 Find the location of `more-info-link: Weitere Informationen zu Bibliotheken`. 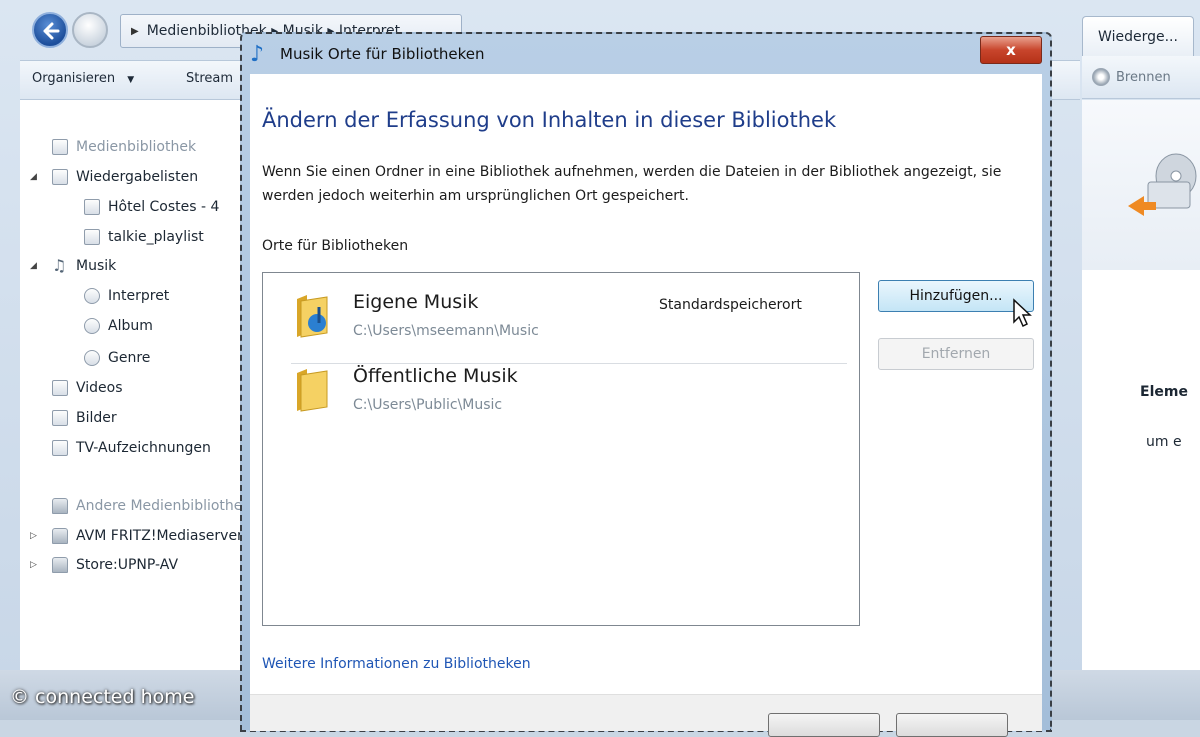

more-info-link: Weitere Informationen zu Bibliotheken is located at coordinates (396, 664).